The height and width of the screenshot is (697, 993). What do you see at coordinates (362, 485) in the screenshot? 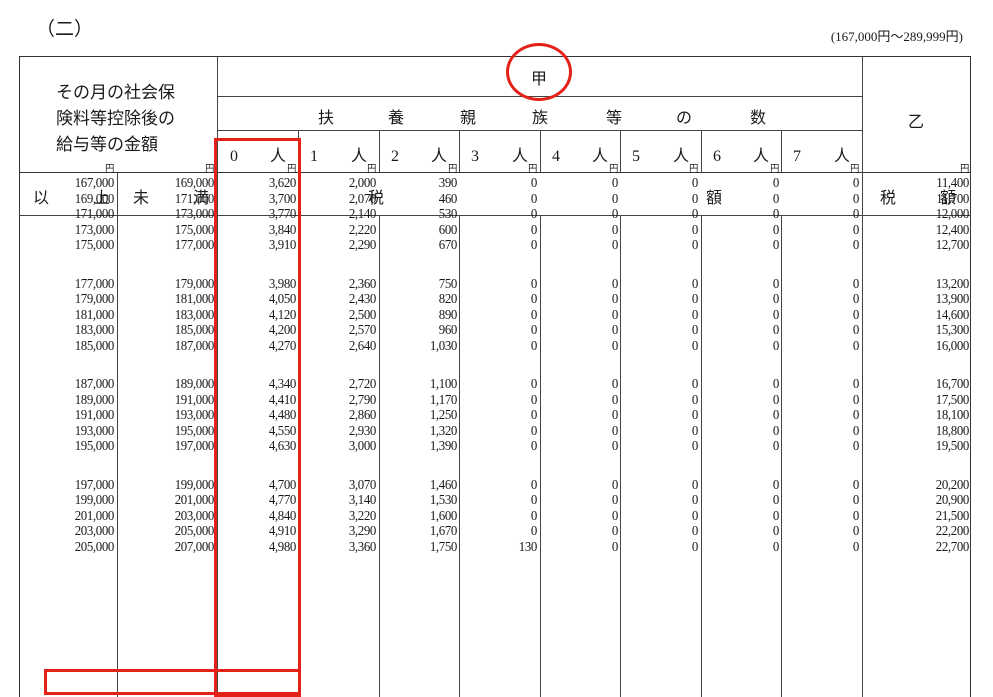
I see `cell-dep-1: 3,070` at bounding box center [362, 485].